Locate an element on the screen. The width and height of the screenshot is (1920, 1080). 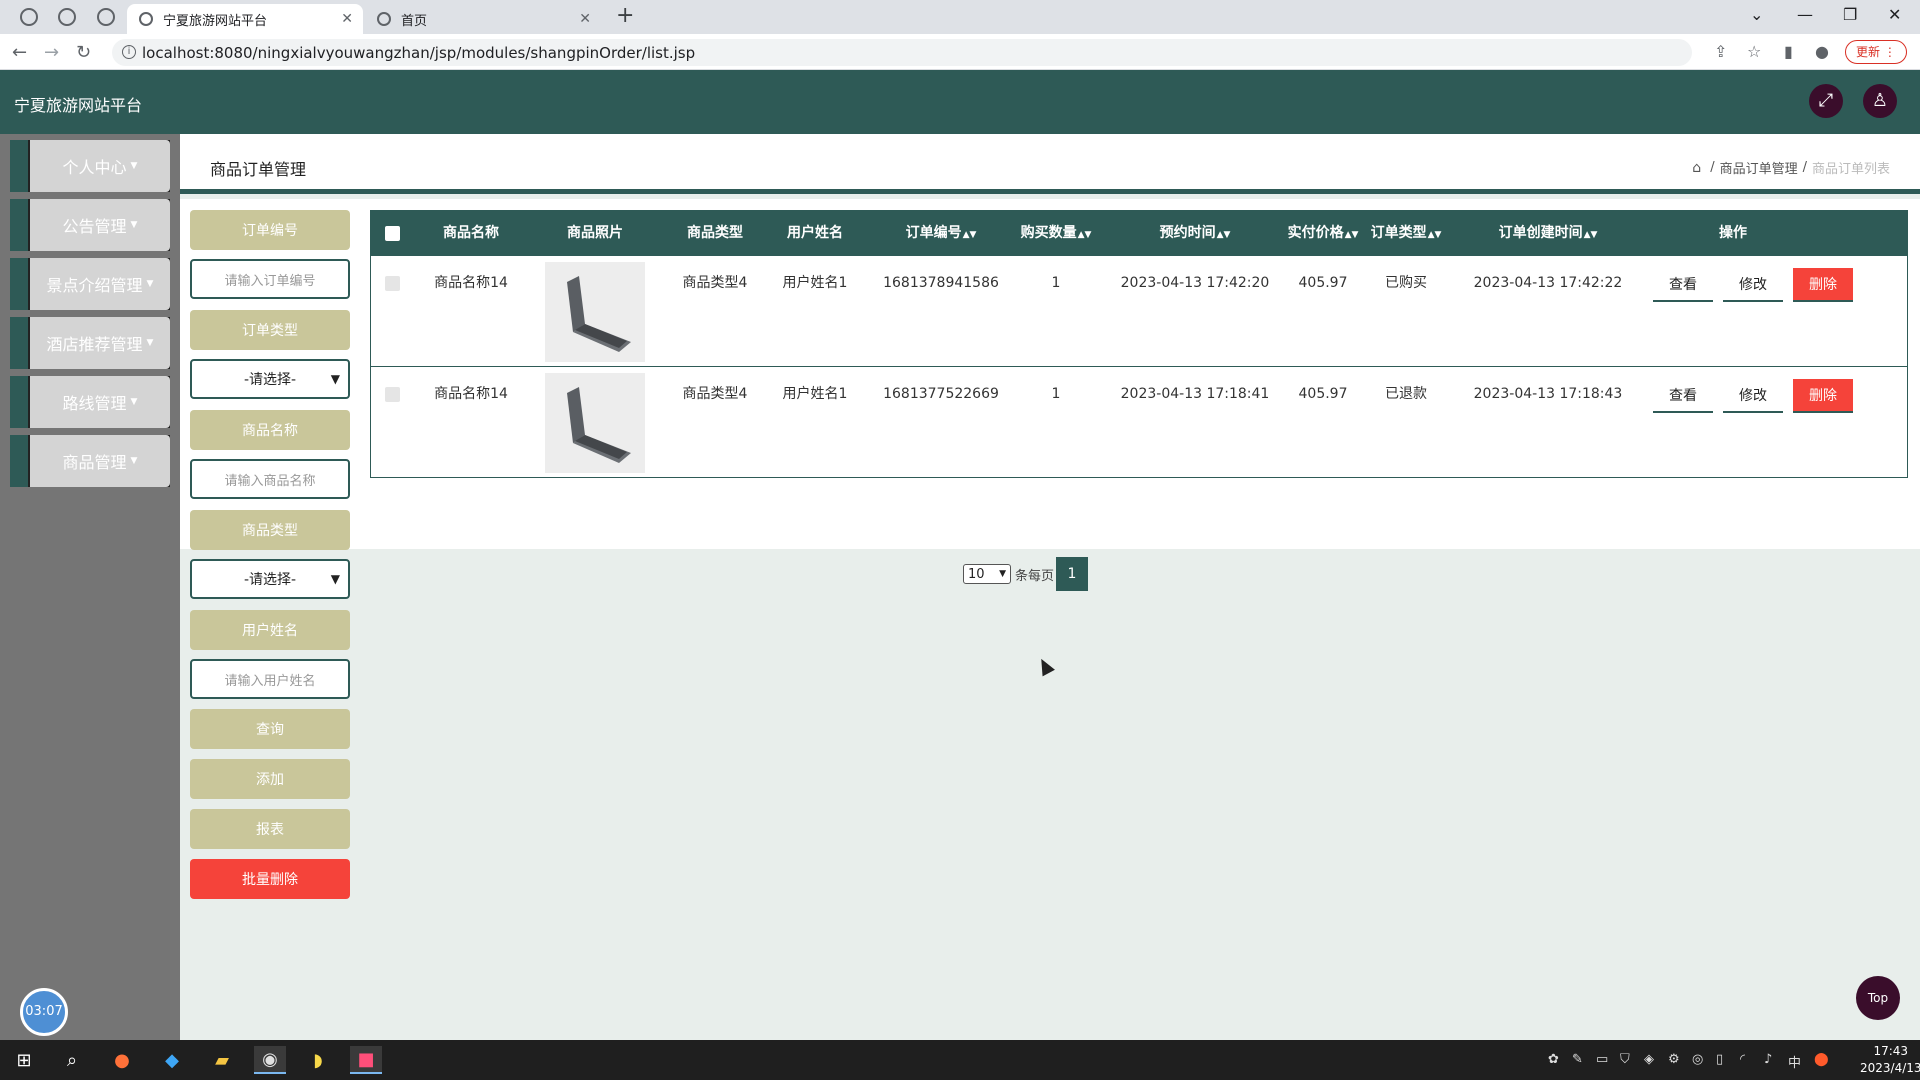
window-close-icon: ✕ is located at coordinates (1894, 14).